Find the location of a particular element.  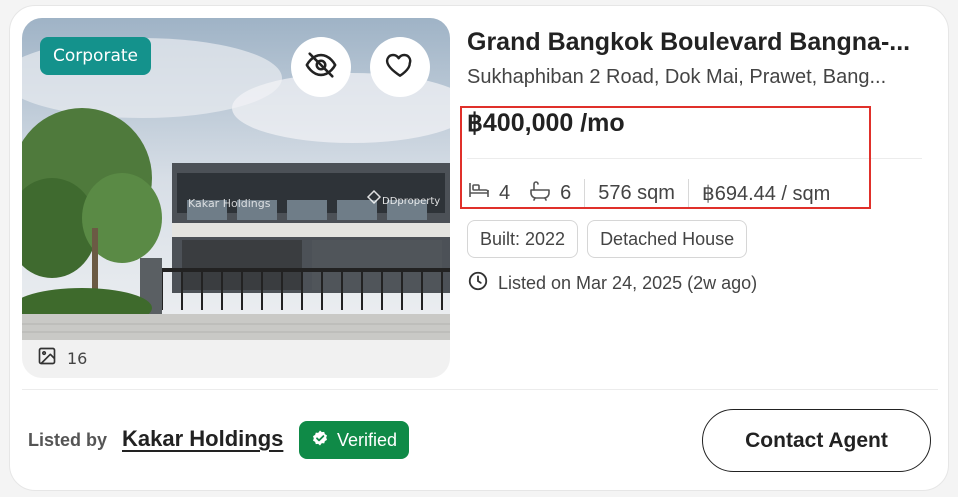

bathrooms: 6 is located at coordinates (549, 193).